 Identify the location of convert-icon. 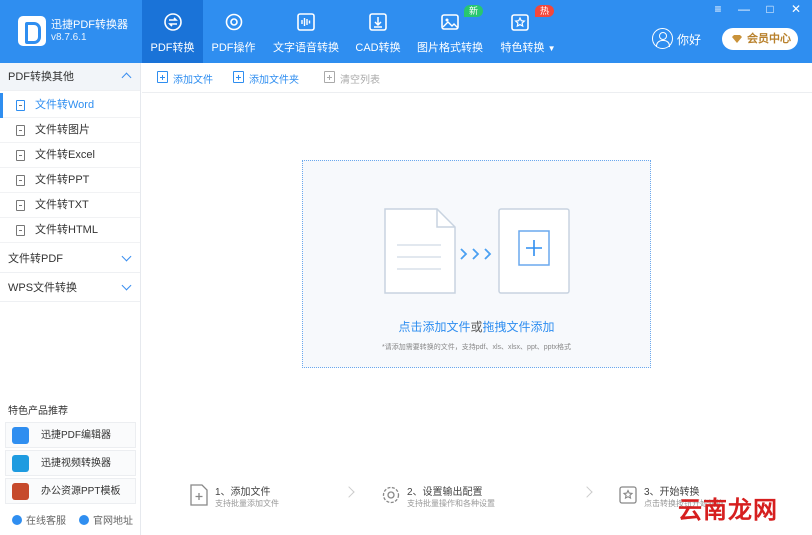
(172, 22).